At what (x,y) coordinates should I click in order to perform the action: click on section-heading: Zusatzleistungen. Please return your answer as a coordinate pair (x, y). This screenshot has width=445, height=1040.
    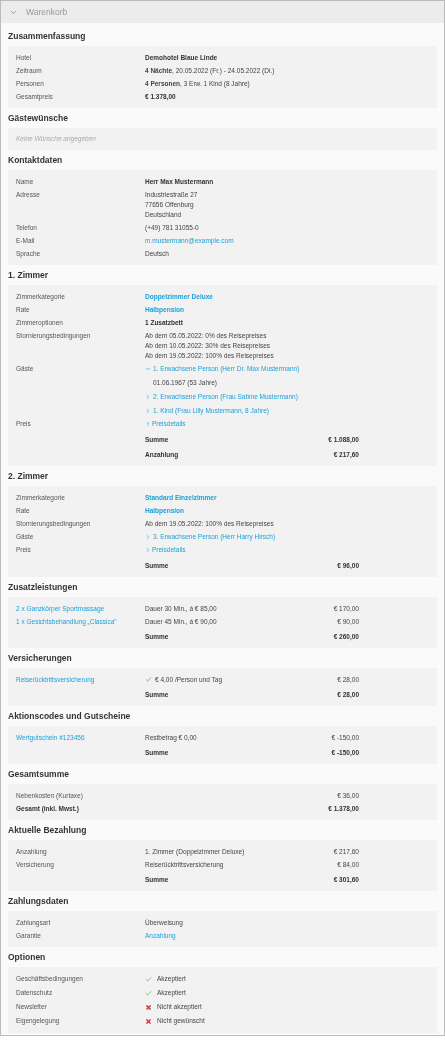
    Looking at the image, I should click on (43, 587).